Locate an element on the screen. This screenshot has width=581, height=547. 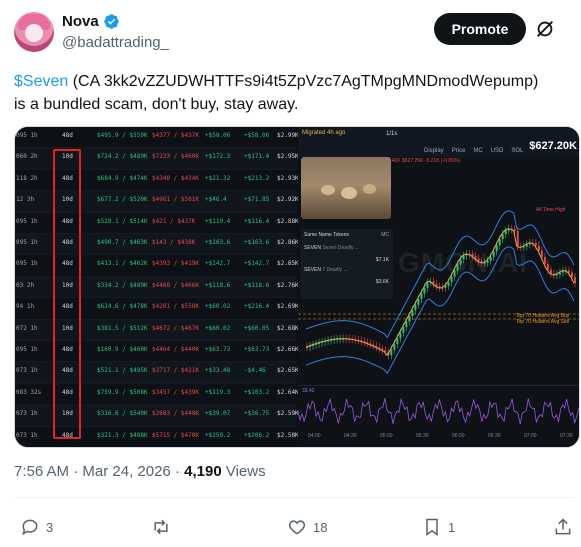
views-count: 4,190 is located at coordinates (203, 471).